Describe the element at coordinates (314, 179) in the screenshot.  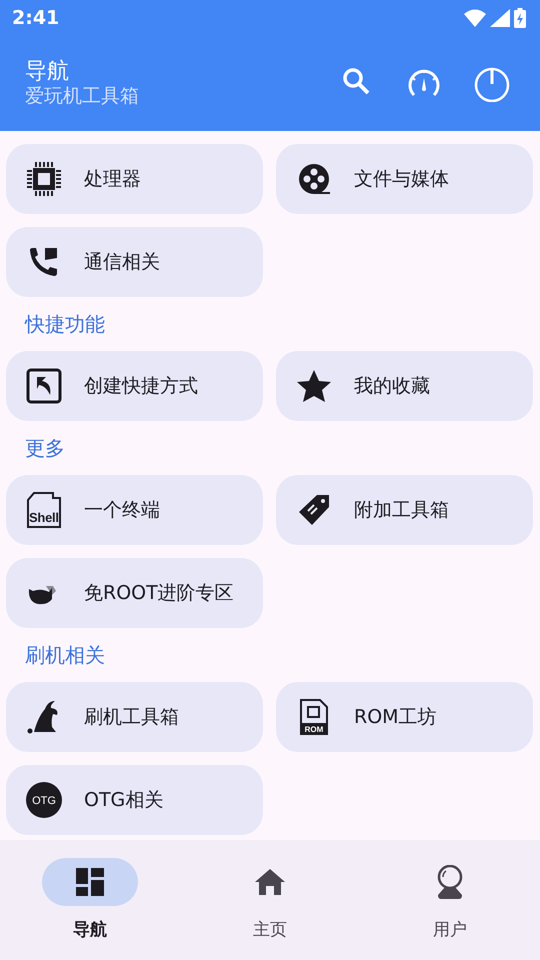
I see `film-reel-icon` at that location.